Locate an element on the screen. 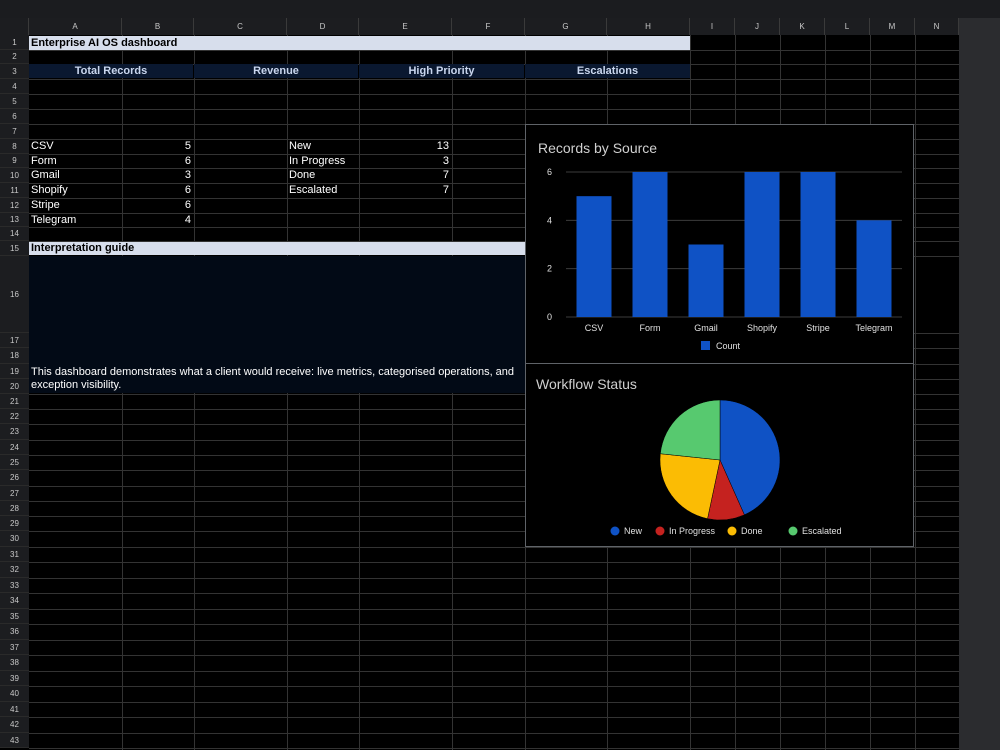  kpi-escalations: Escalations is located at coordinates (607, 71).